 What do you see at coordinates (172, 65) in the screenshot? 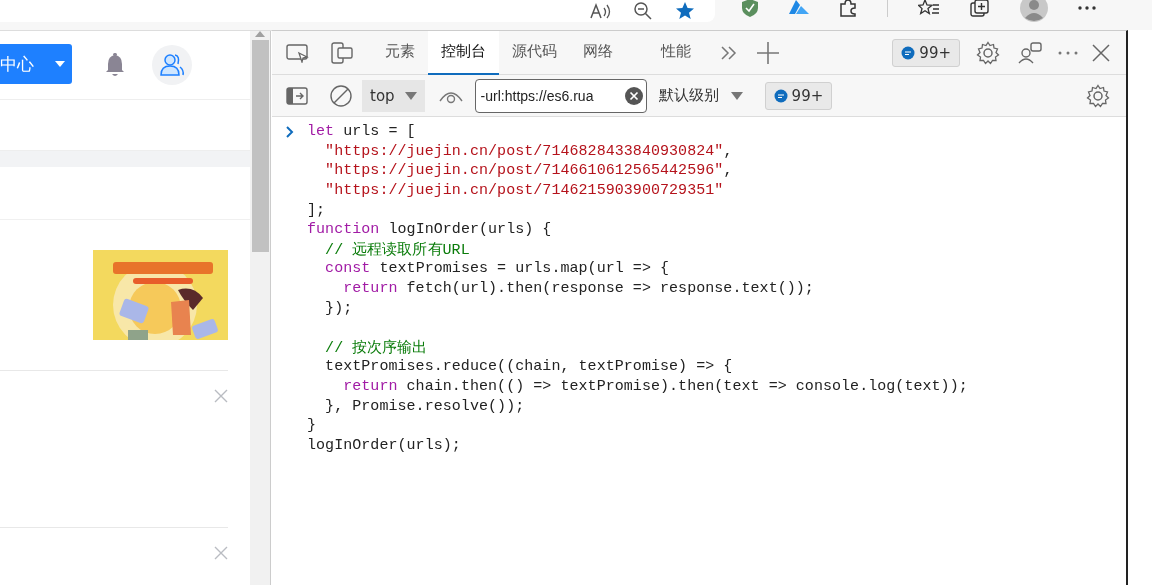
I see `user-avatar-icon` at bounding box center [172, 65].